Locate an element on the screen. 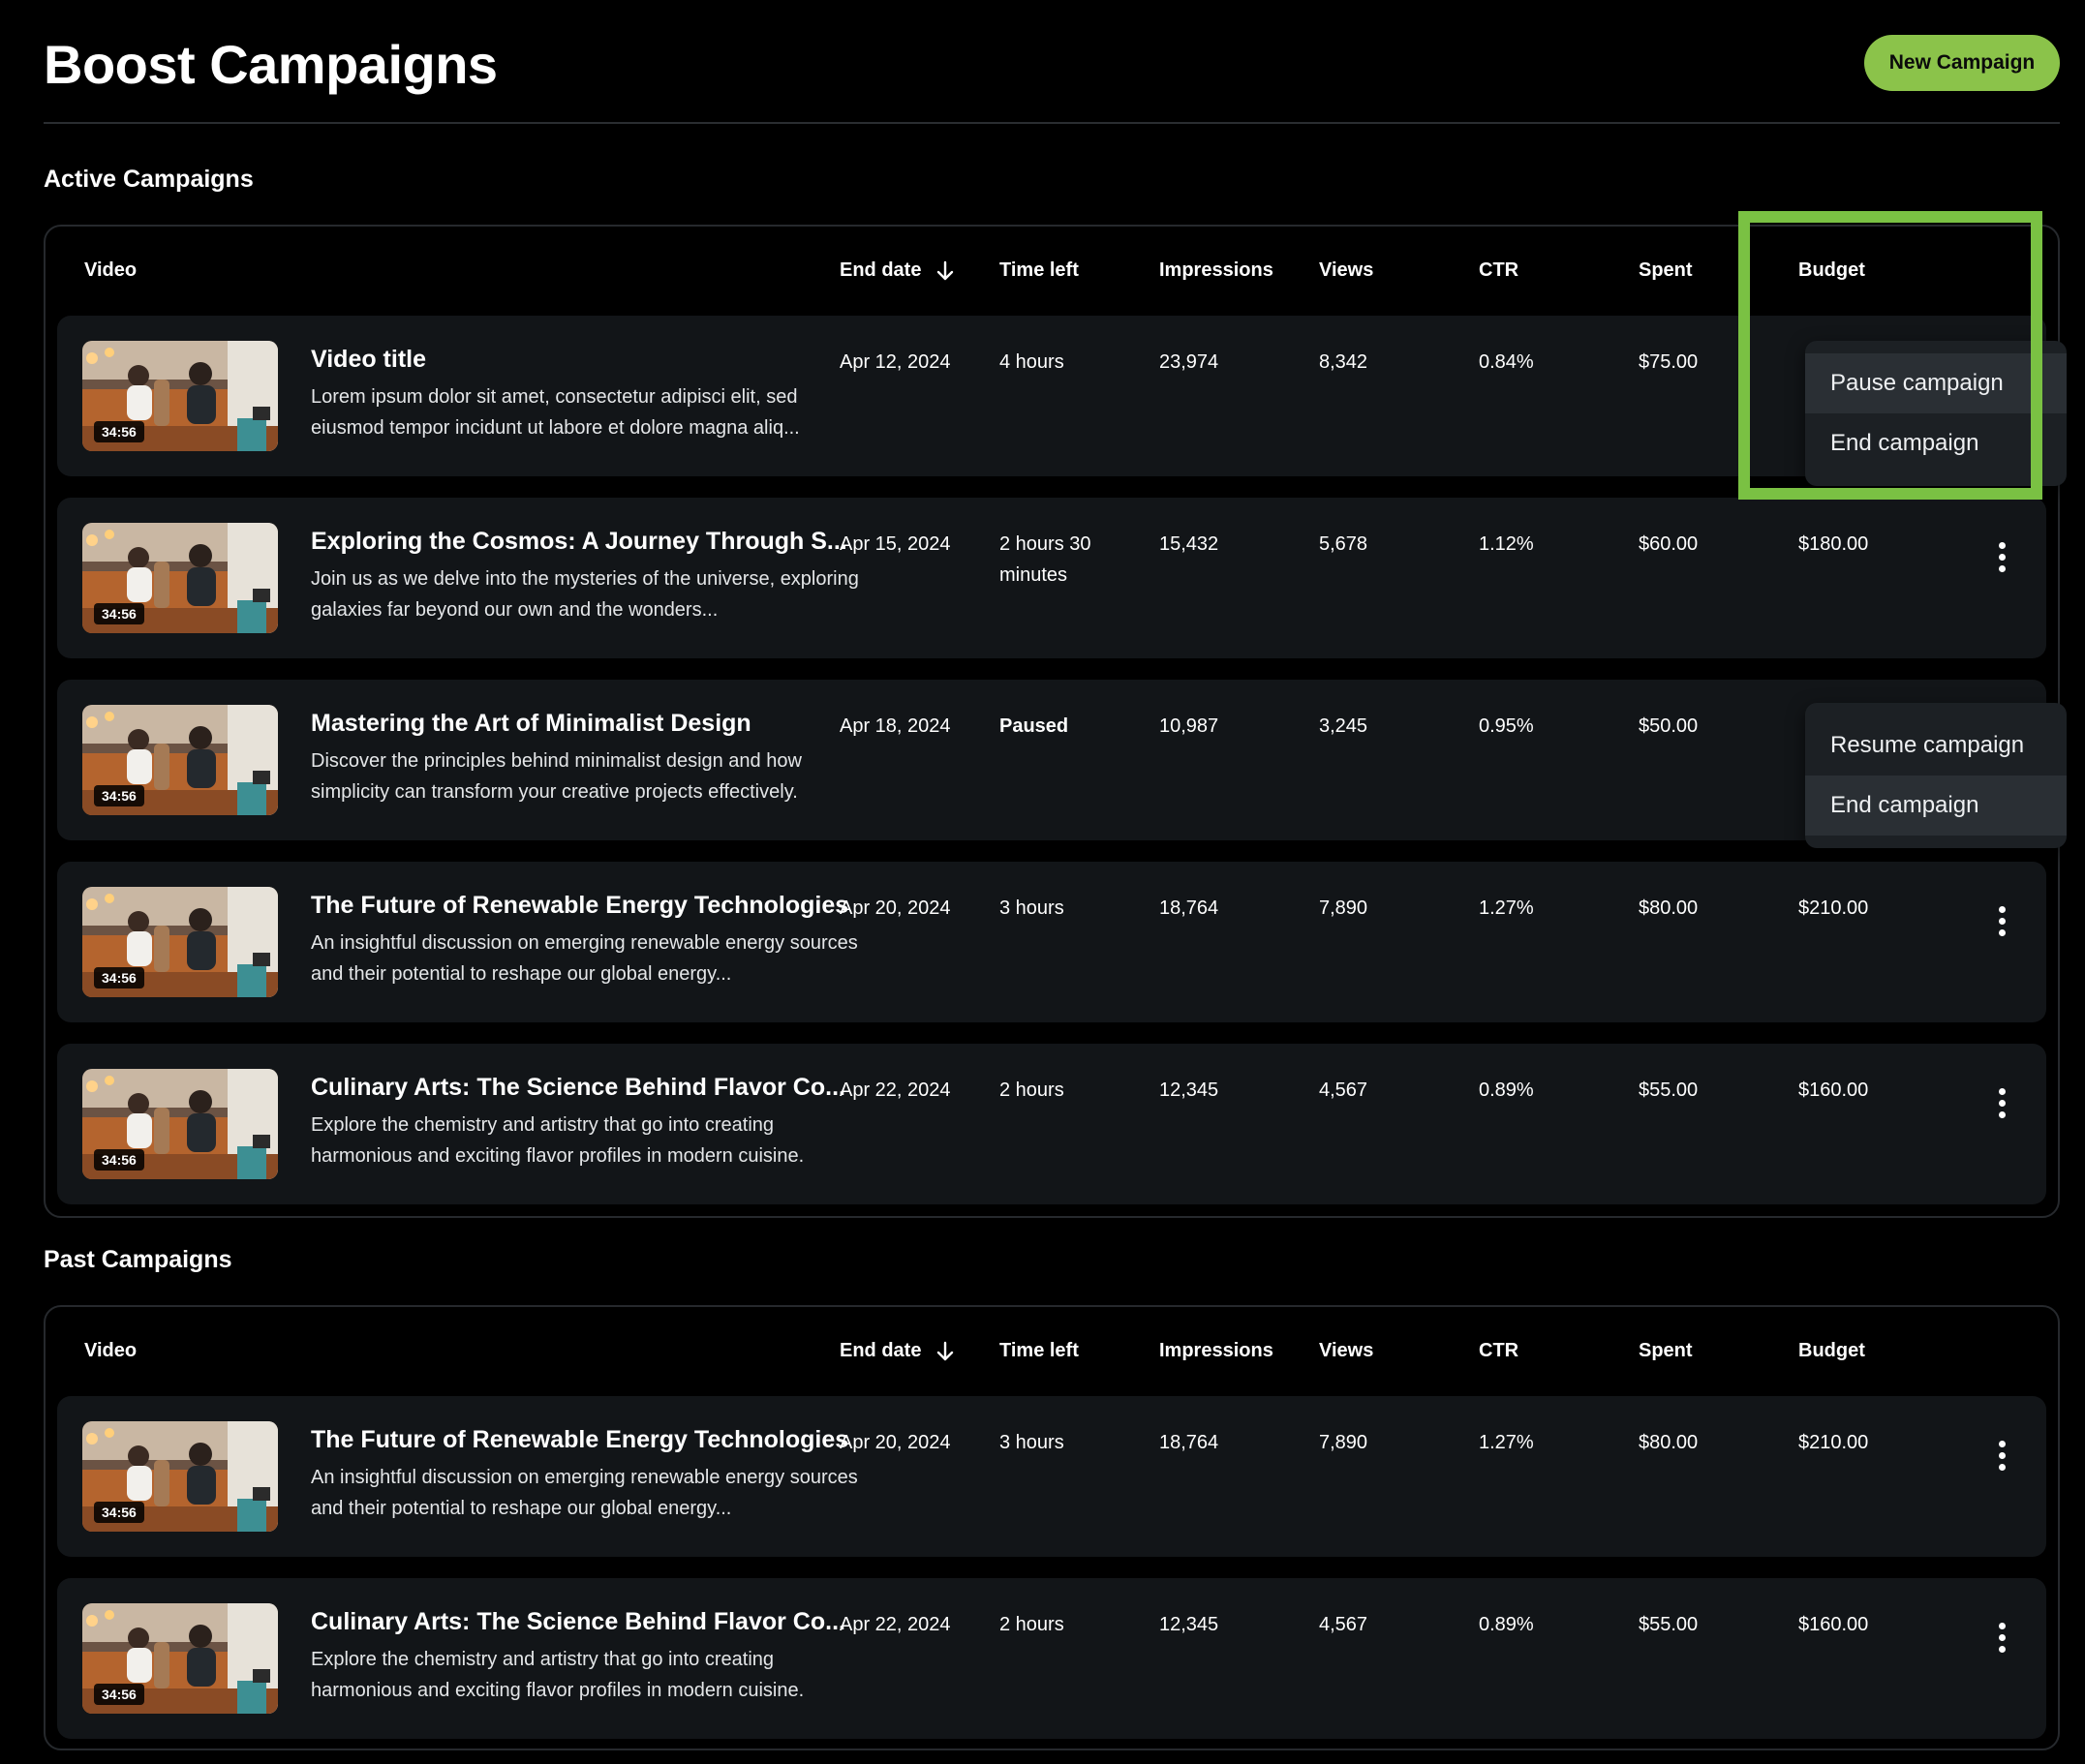 The height and width of the screenshot is (1764, 2085). budget-menu-highlight is located at coordinates (1890, 355).